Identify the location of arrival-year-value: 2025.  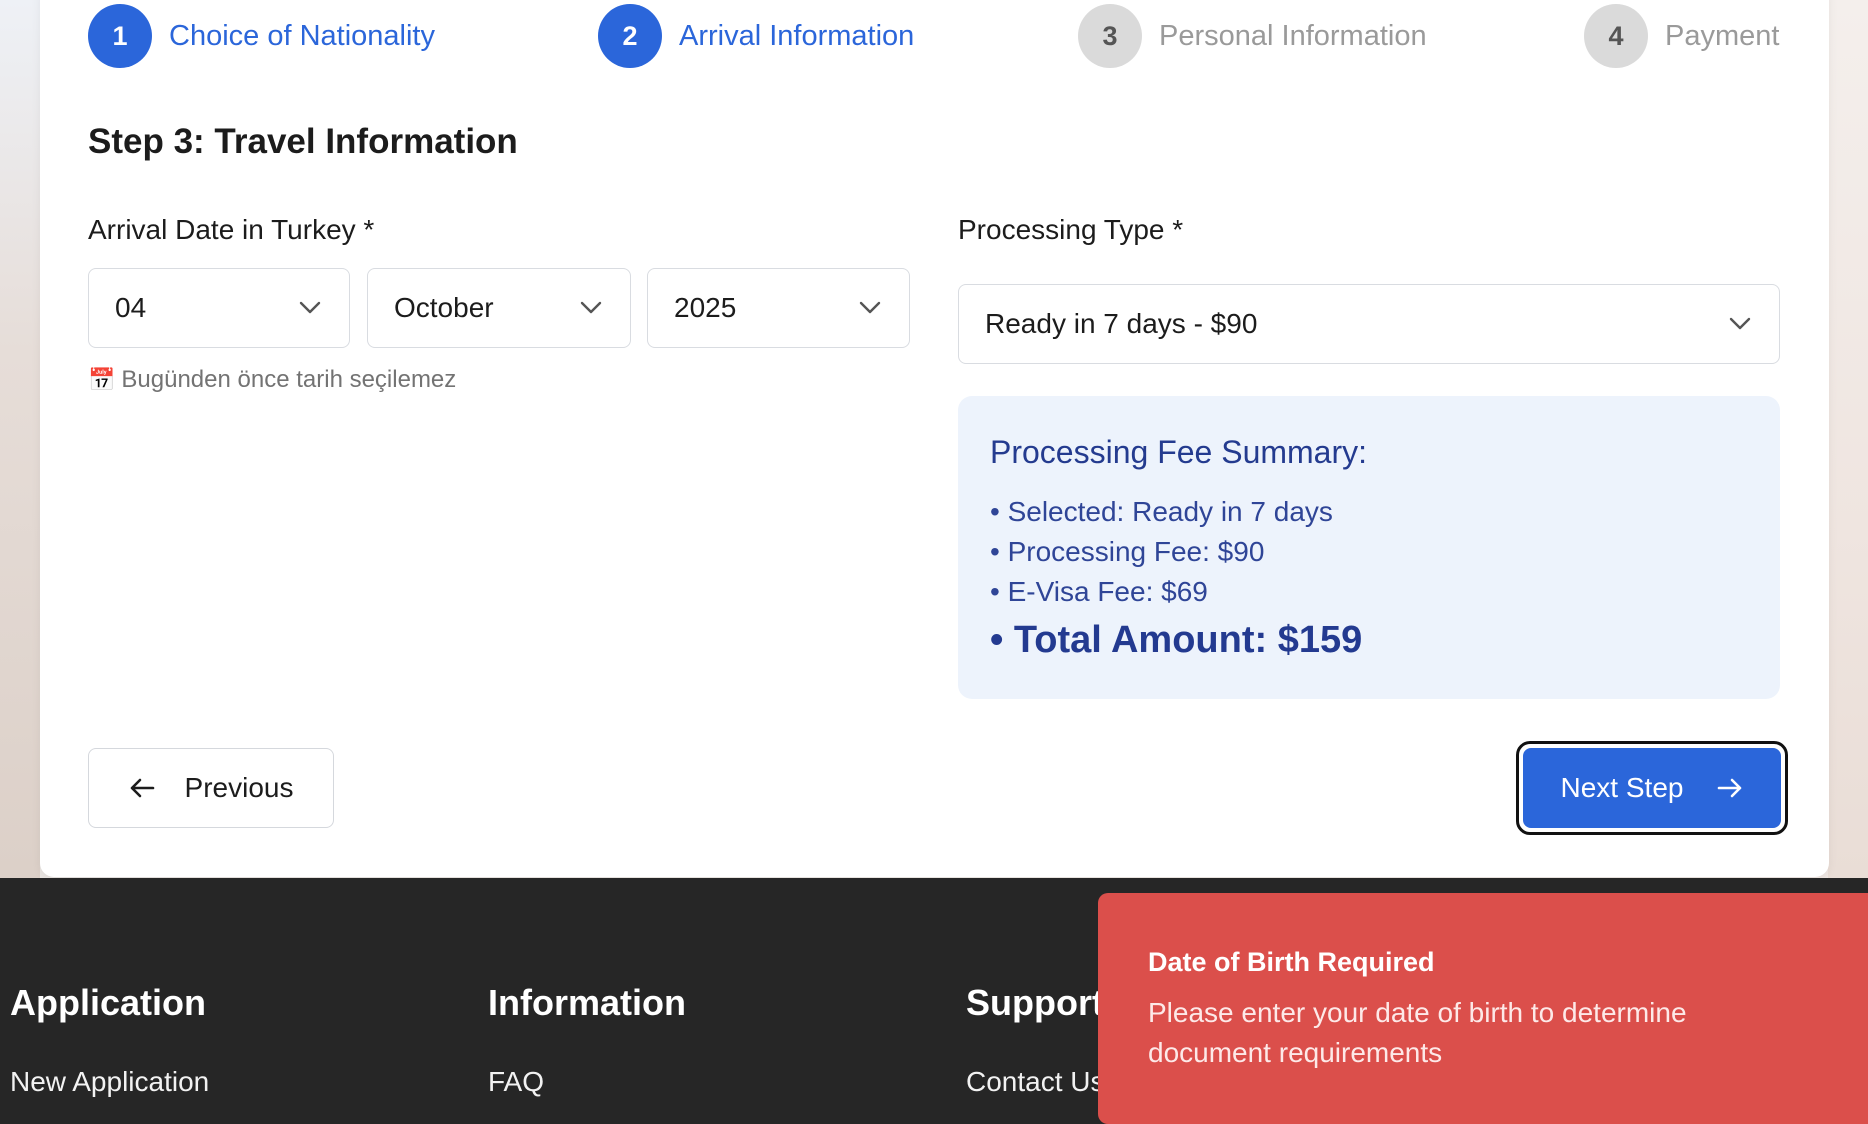
(705, 307).